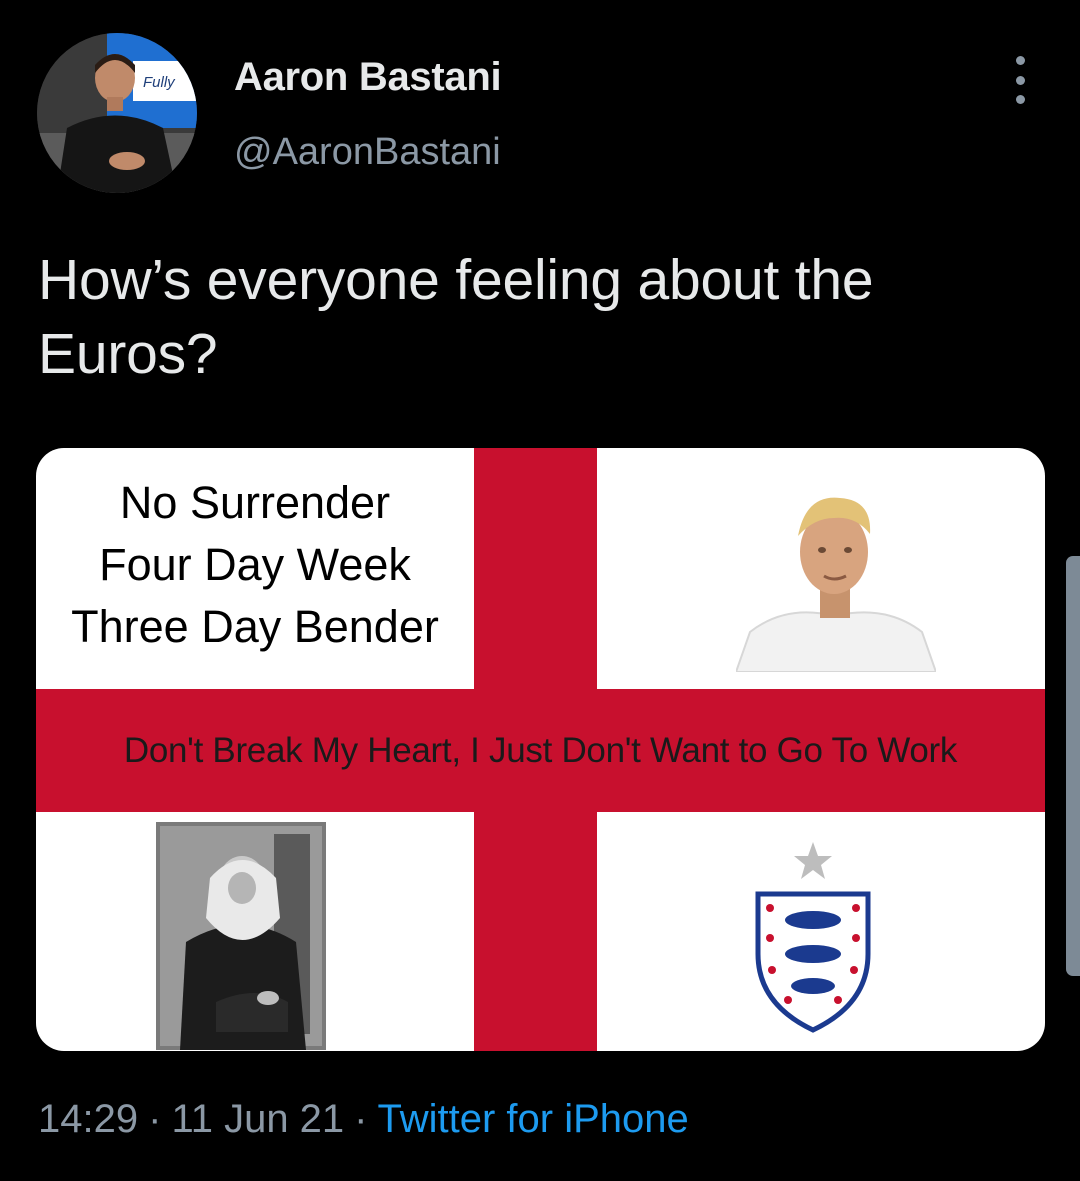  What do you see at coordinates (456, 317) in the screenshot?
I see `tweet-text: How’s everyone feeling about the Euros?` at bounding box center [456, 317].